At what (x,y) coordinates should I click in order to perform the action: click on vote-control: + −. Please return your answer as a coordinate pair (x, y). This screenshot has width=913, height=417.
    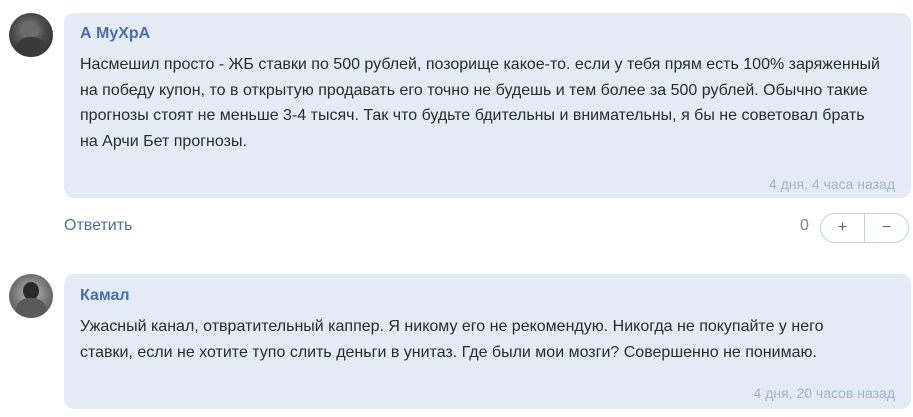
    Looking at the image, I should click on (864, 228).